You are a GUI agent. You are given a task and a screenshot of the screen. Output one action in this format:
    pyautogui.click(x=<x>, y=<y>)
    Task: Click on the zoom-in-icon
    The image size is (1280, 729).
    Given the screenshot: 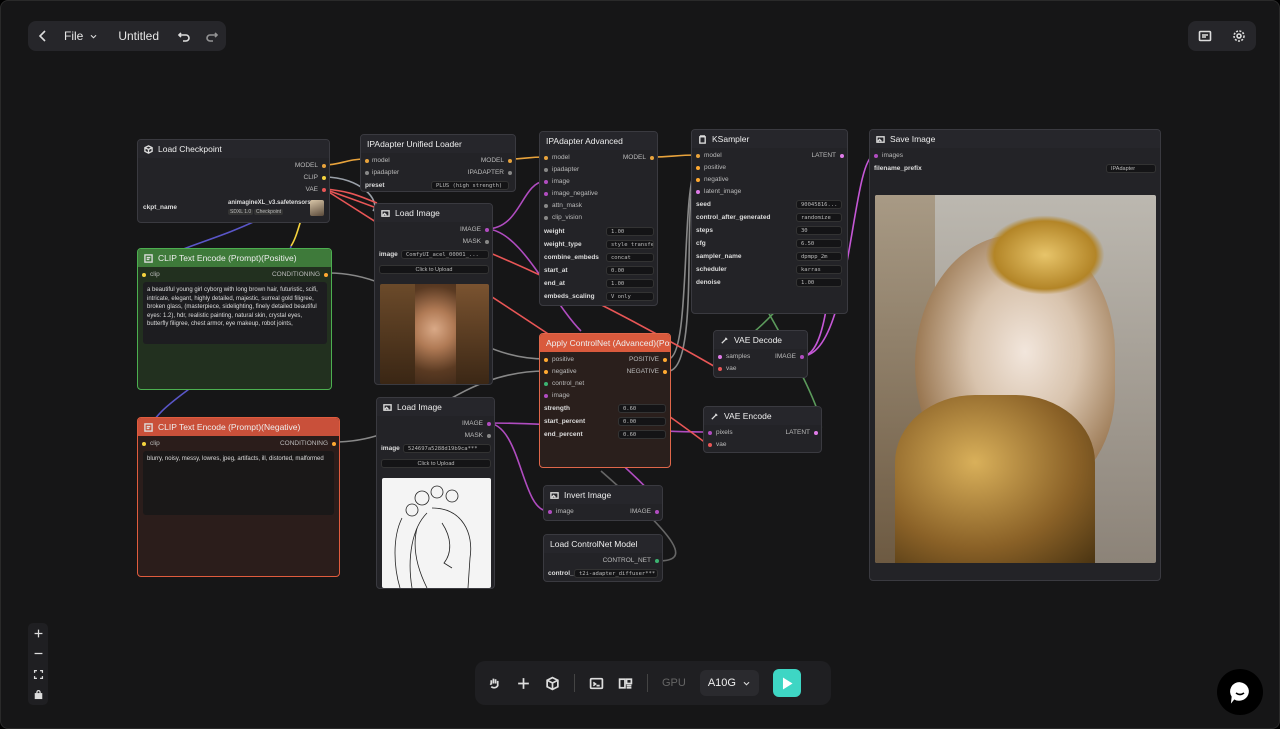 What is the action you would take?
    pyautogui.click(x=38, y=633)
    